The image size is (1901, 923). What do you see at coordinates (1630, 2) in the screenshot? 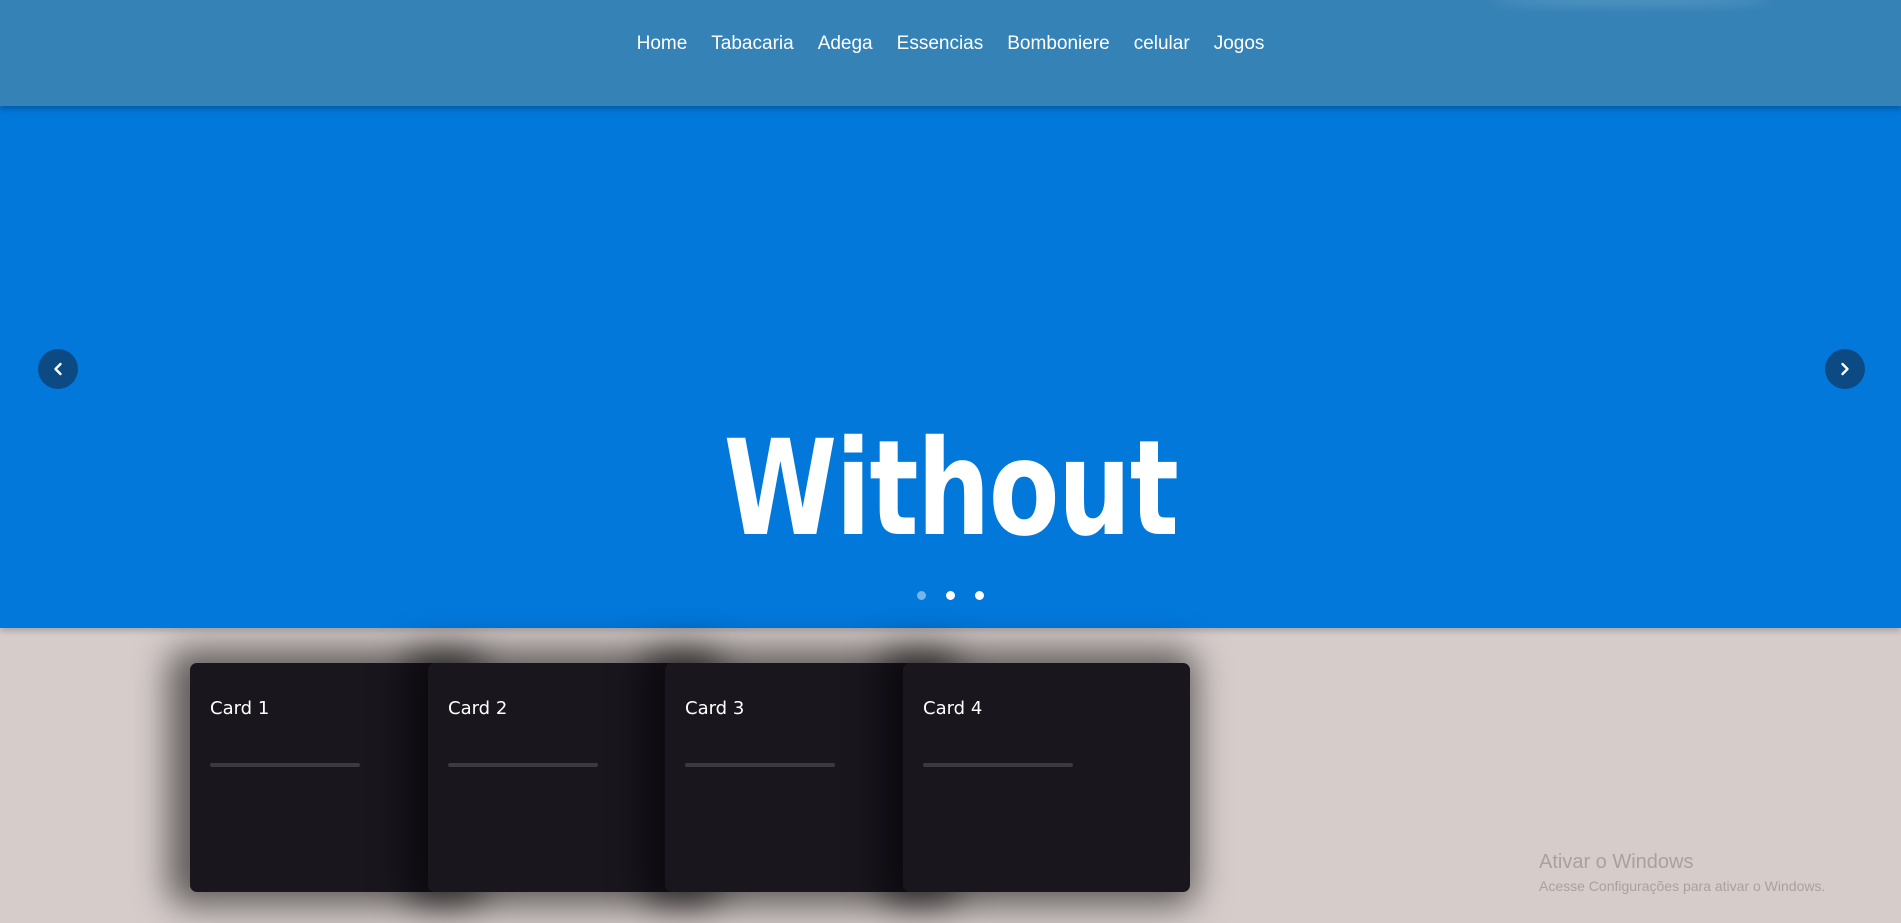
I see `header-glow` at bounding box center [1630, 2].